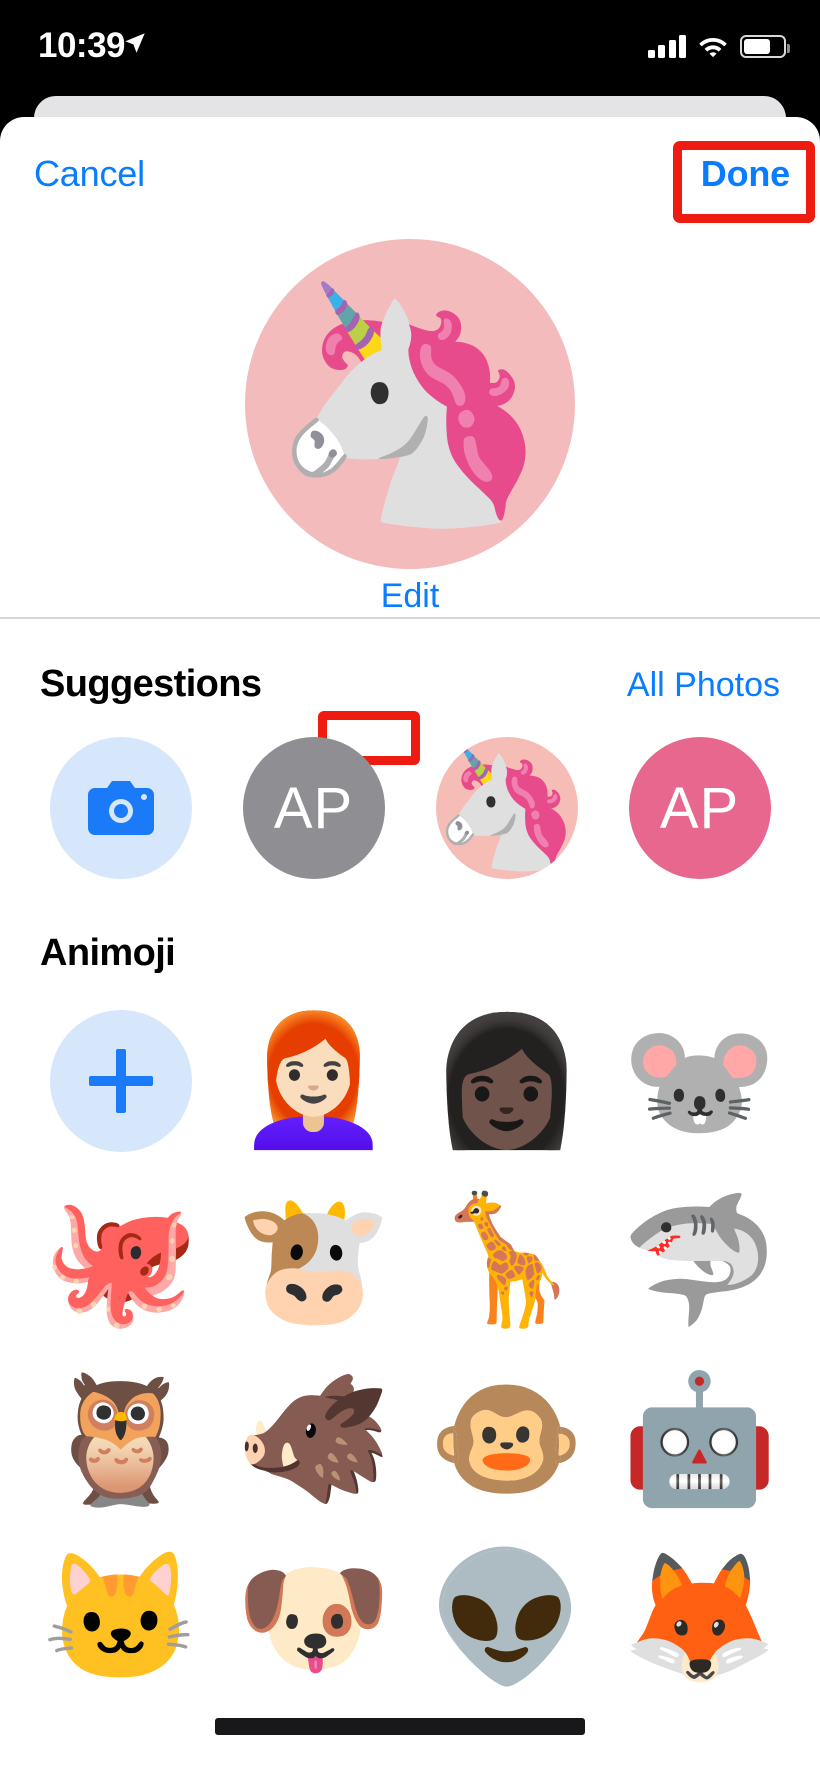 The image size is (820, 1776). I want to click on alien-animoji-icon: 👽, so click(506, 1617).